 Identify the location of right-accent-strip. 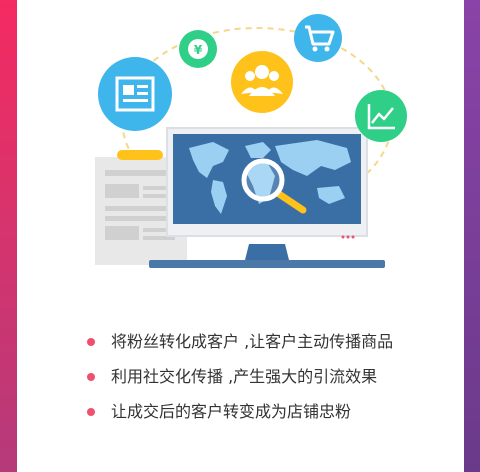
(472, 236).